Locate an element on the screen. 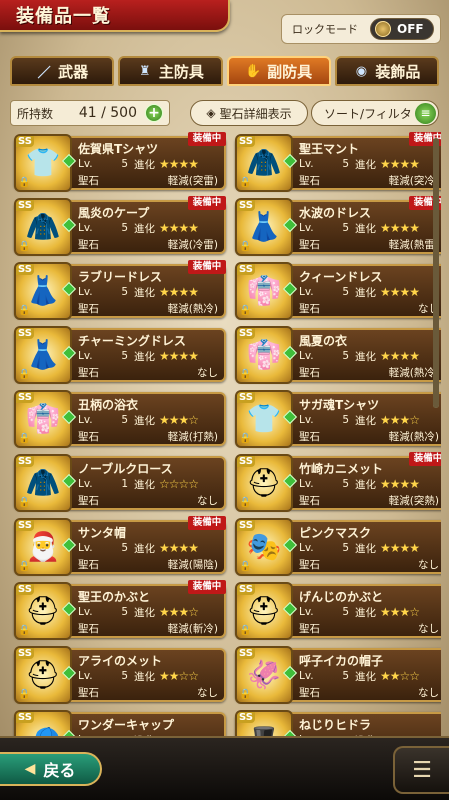 The image size is (449, 800). equipment-info: アライのメット Lv. 5 進化 ★★☆☆ 聖石 なし is located at coordinates (148, 676).